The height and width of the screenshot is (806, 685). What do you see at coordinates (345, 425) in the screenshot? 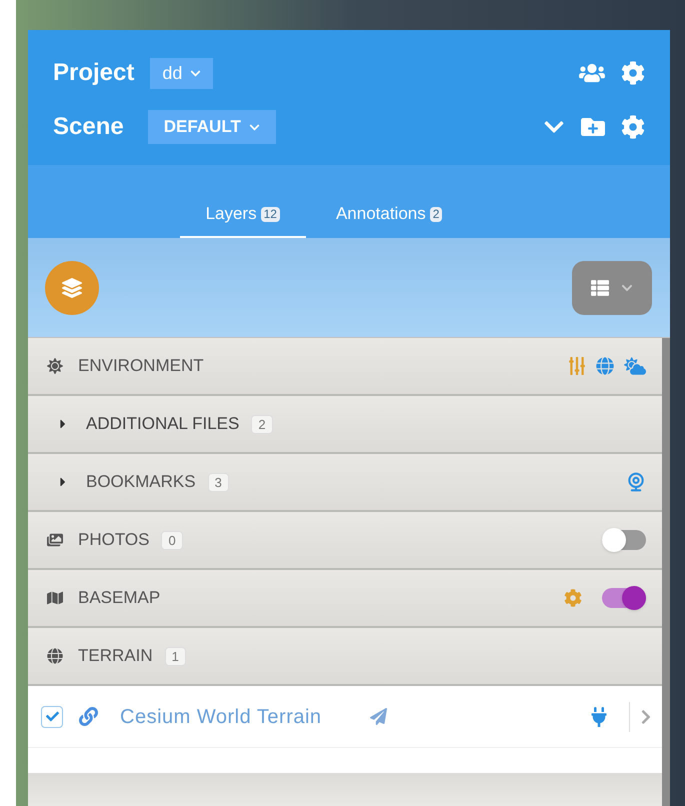
I see `section-header: ADDITIONAL FILES 2` at bounding box center [345, 425].